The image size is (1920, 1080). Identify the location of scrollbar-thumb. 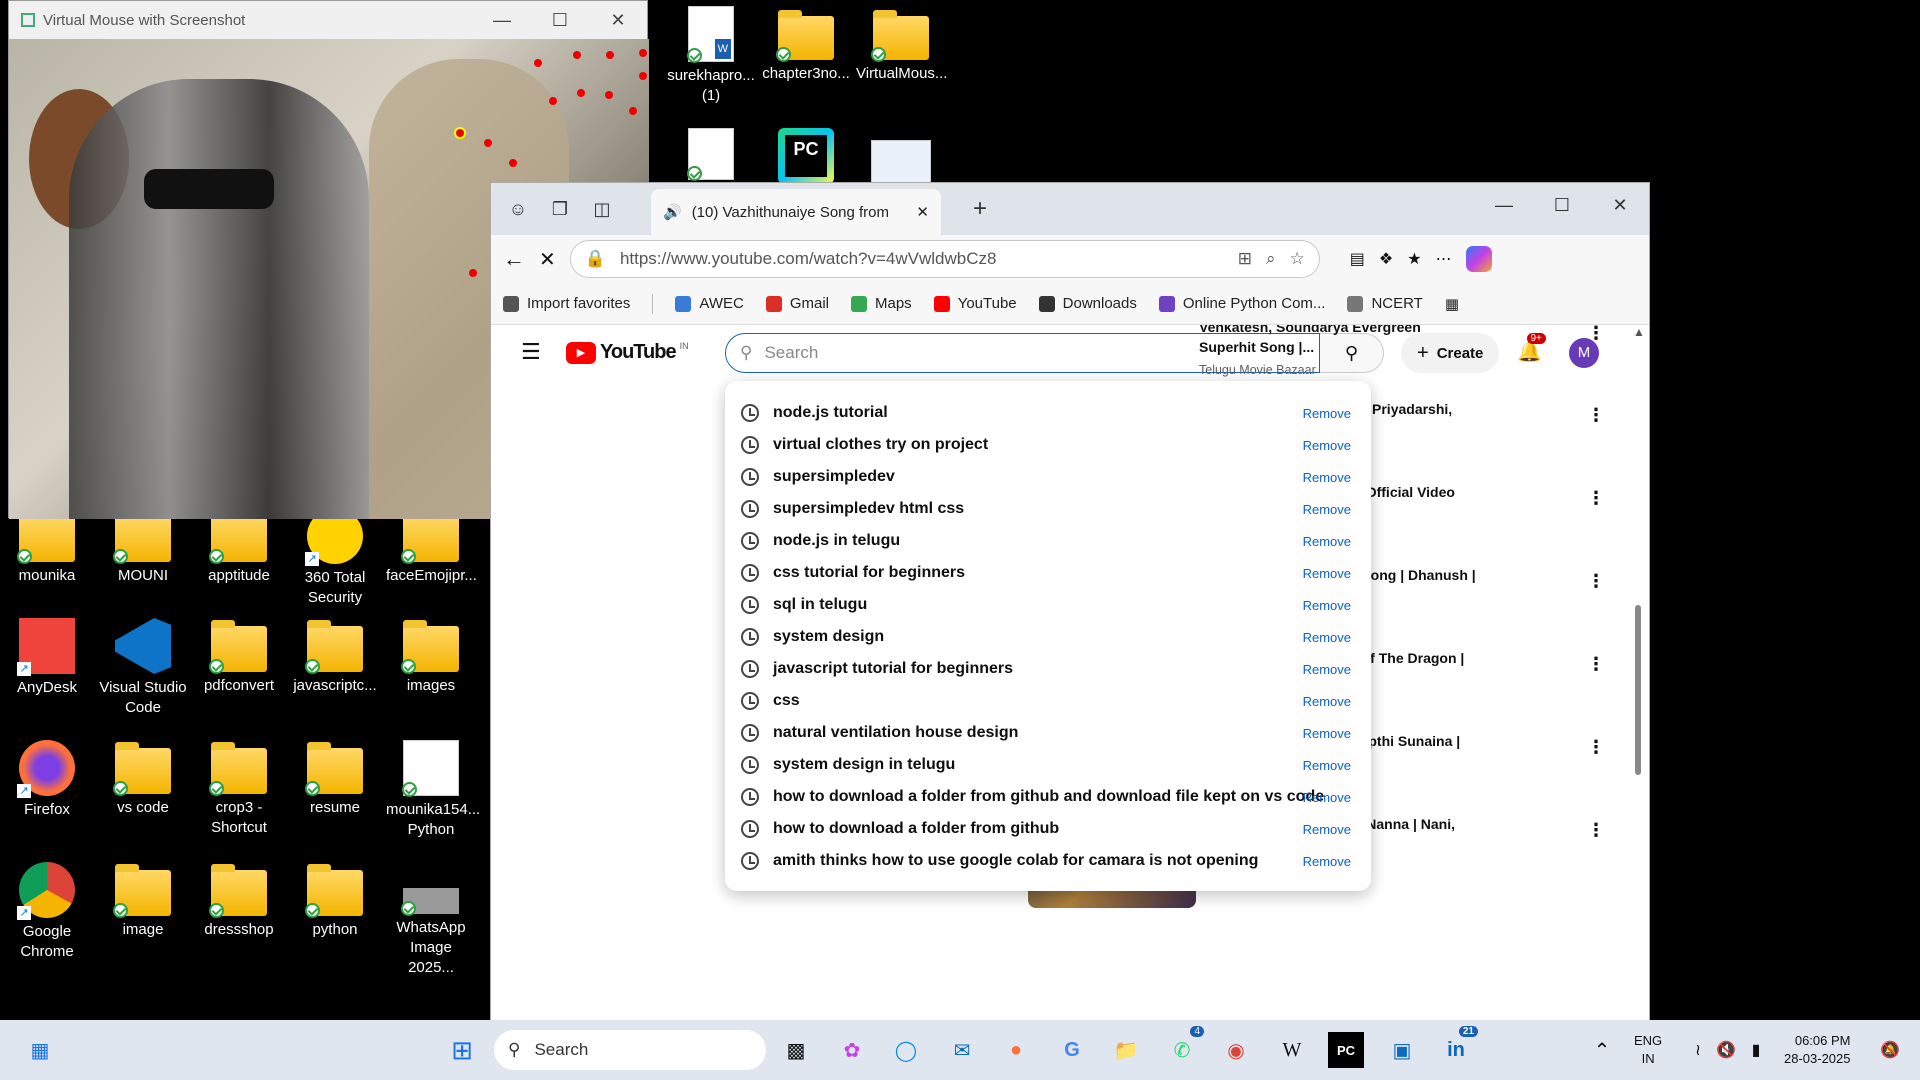
(1638, 690).